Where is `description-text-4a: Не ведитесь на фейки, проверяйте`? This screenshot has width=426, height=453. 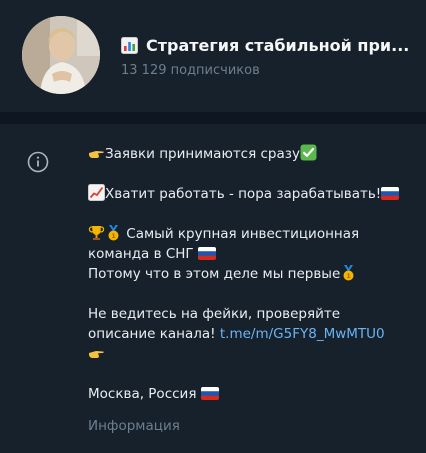 description-text-4a: Не ведитесь на фейки, проверяйте is located at coordinates (214, 314).